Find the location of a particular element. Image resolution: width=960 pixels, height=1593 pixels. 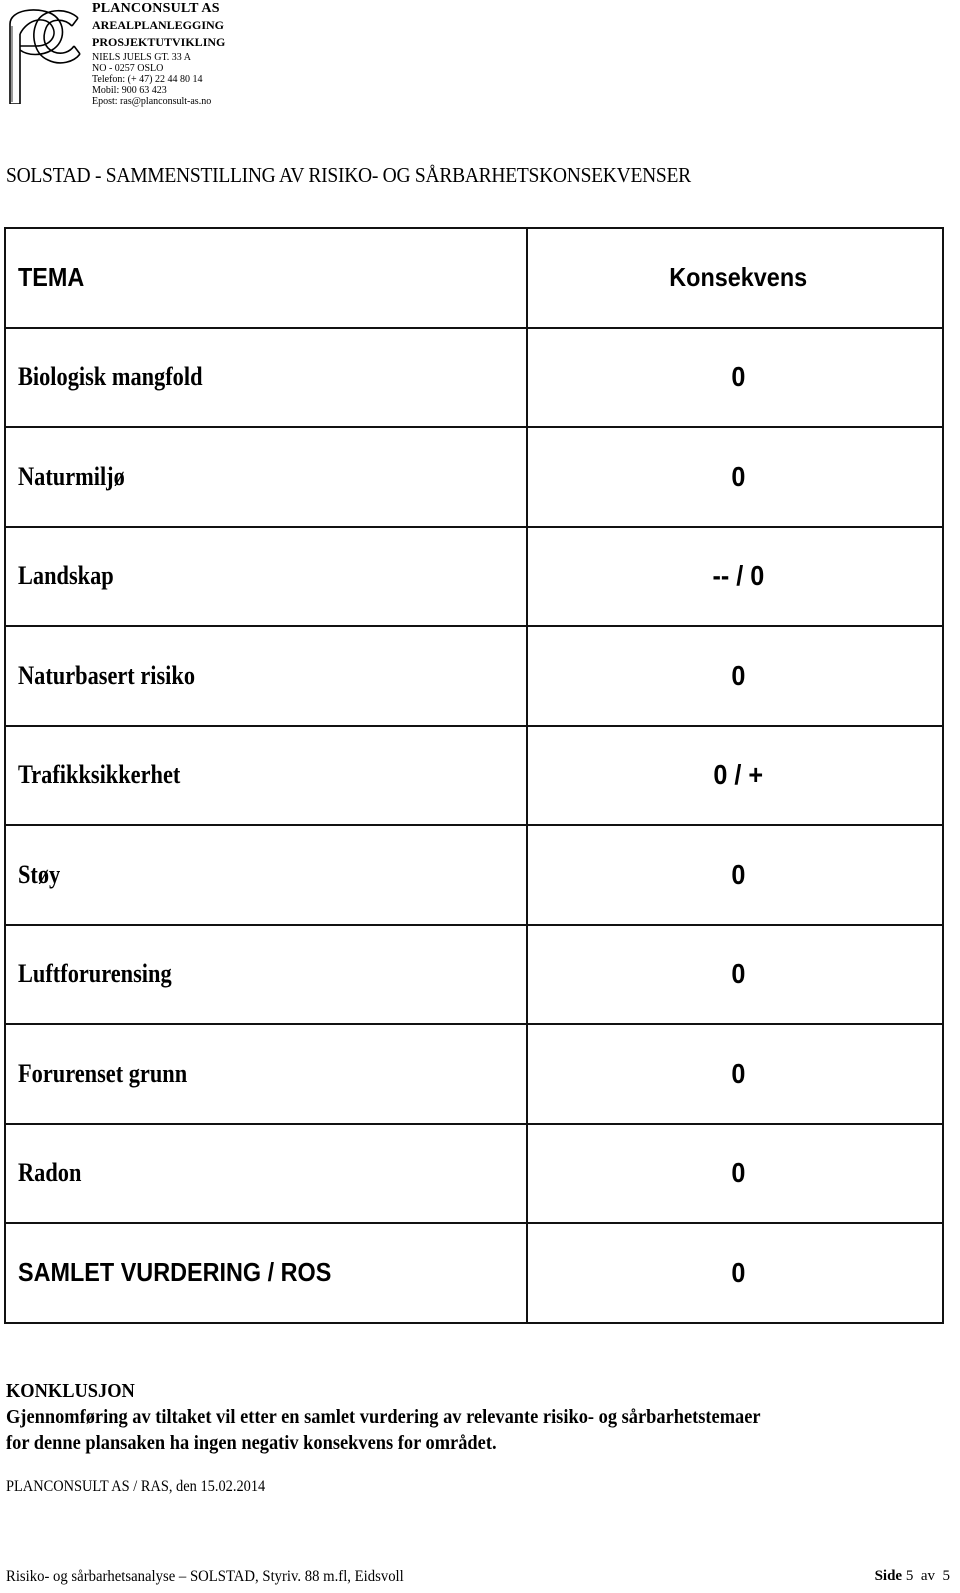

tema-cell: Biologisk mangfold is located at coordinates (266, 377).